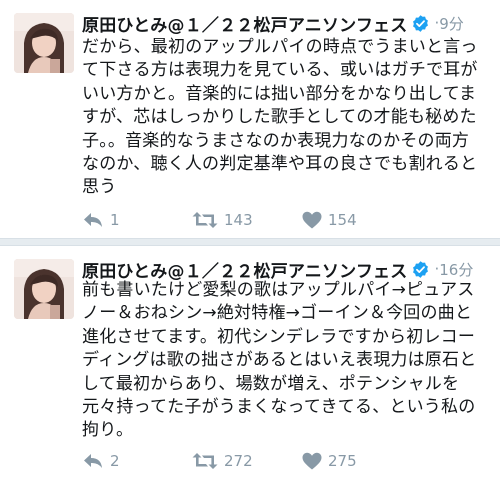 The image size is (500, 485). Describe the element at coordinates (108, 430) in the screenshot. I see `tweet-text-line: 拘り。` at that location.